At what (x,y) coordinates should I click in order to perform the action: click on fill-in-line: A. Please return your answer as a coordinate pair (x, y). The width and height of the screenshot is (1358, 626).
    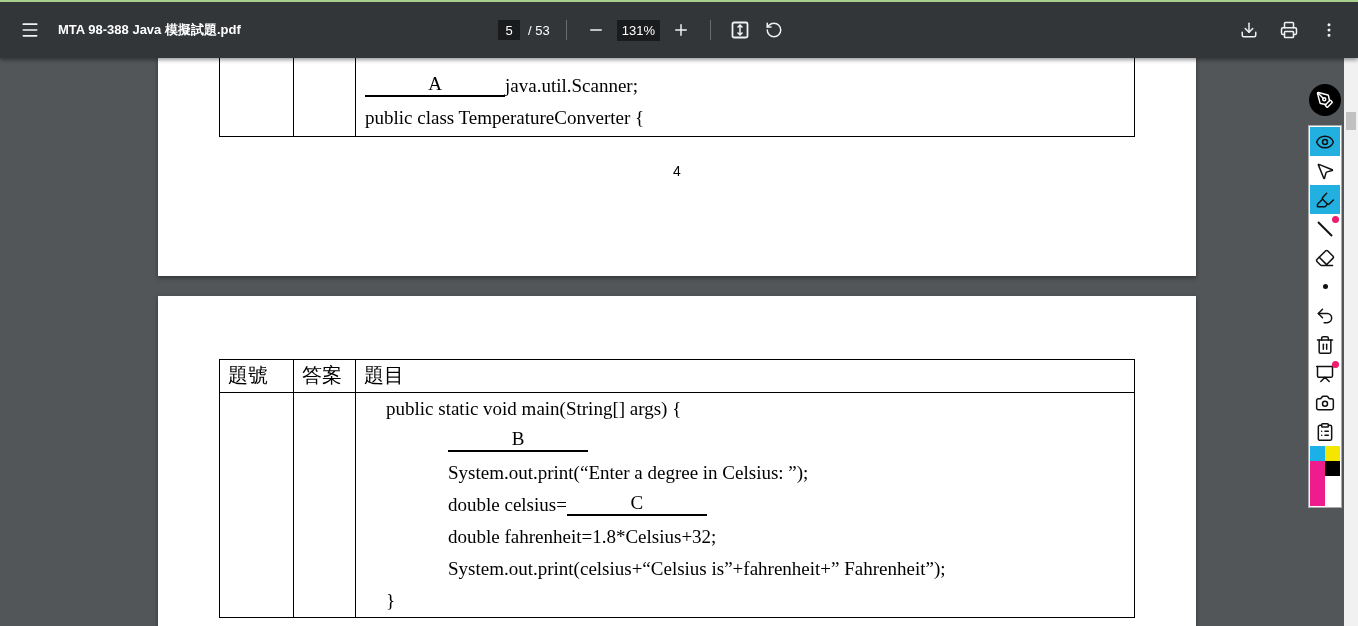
    Looking at the image, I should click on (435, 85).